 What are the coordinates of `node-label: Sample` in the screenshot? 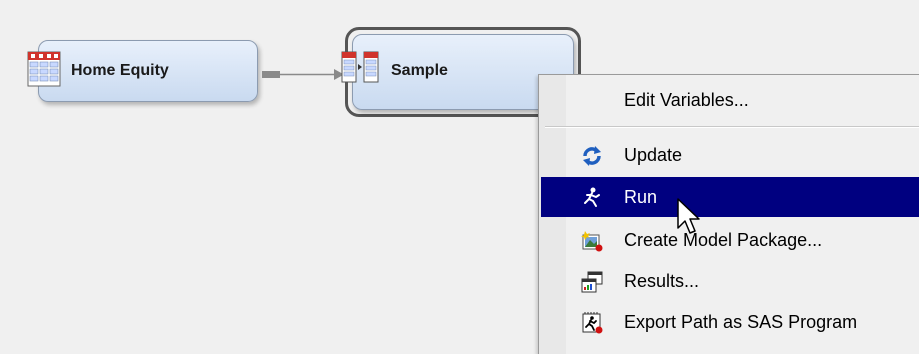 It's located at (419, 70).